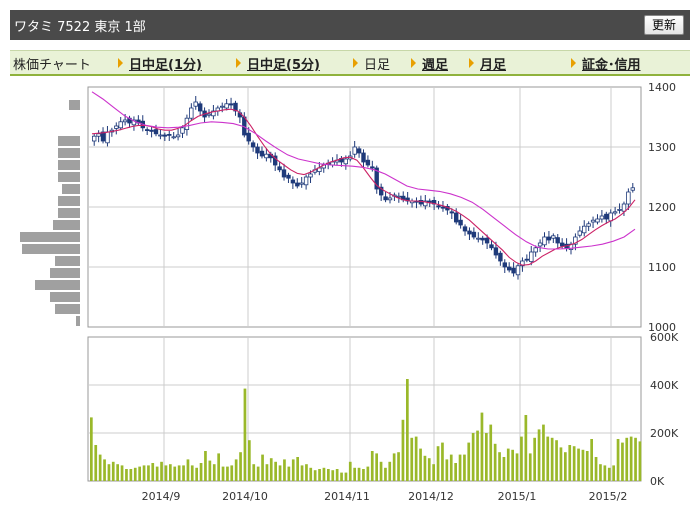 The image size is (697, 524). I want to click on price-tick-label: 1200, so click(662, 207).